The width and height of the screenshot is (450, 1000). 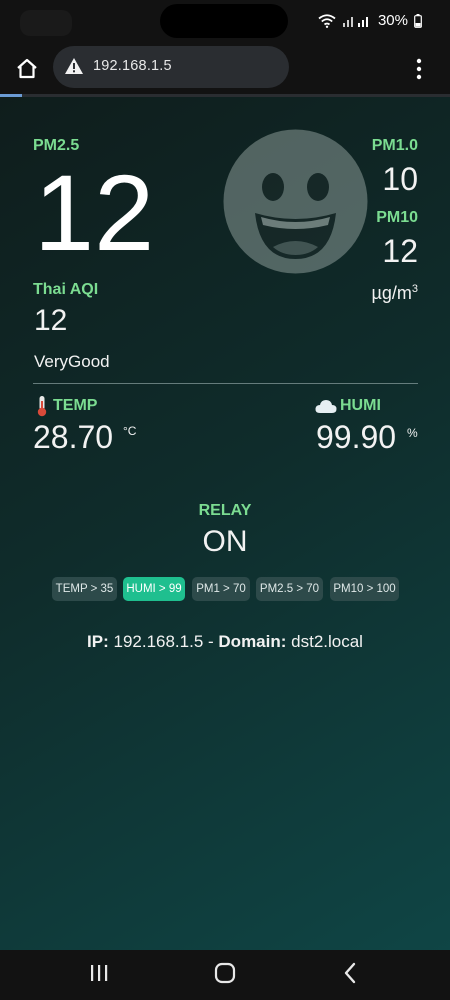 I want to click on url-text: 192.168.1.5, so click(x=132, y=66).